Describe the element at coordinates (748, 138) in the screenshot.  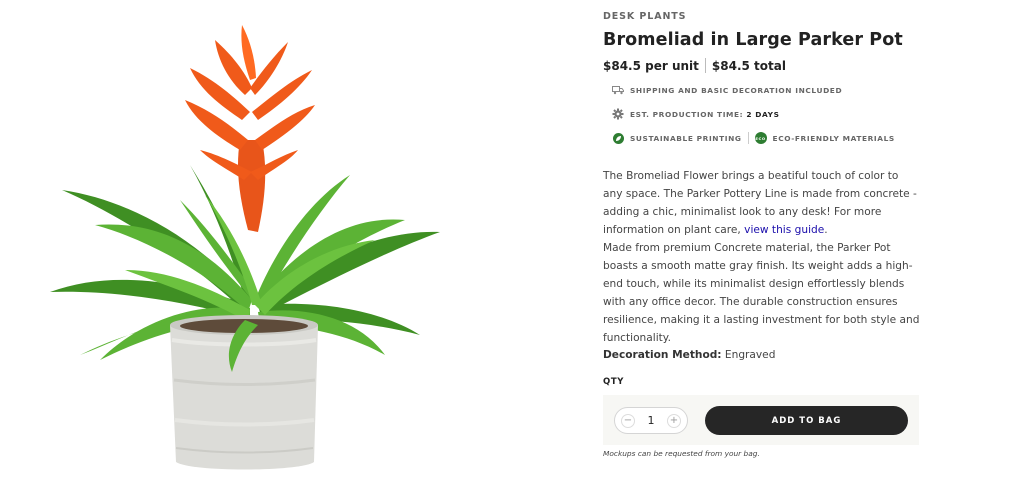
I see `feature-divider` at that location.